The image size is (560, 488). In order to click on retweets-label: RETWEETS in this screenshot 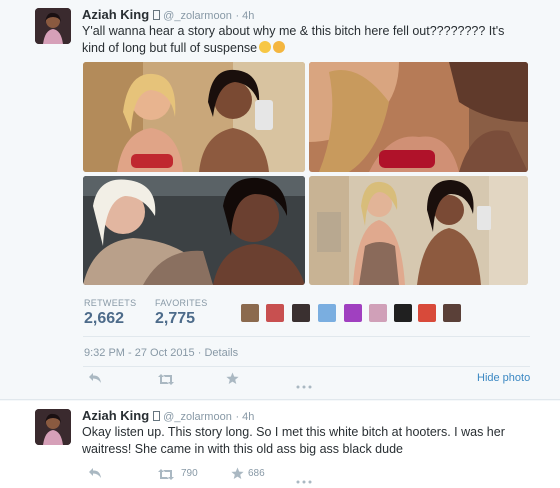, I will do `click(110, 303)`.